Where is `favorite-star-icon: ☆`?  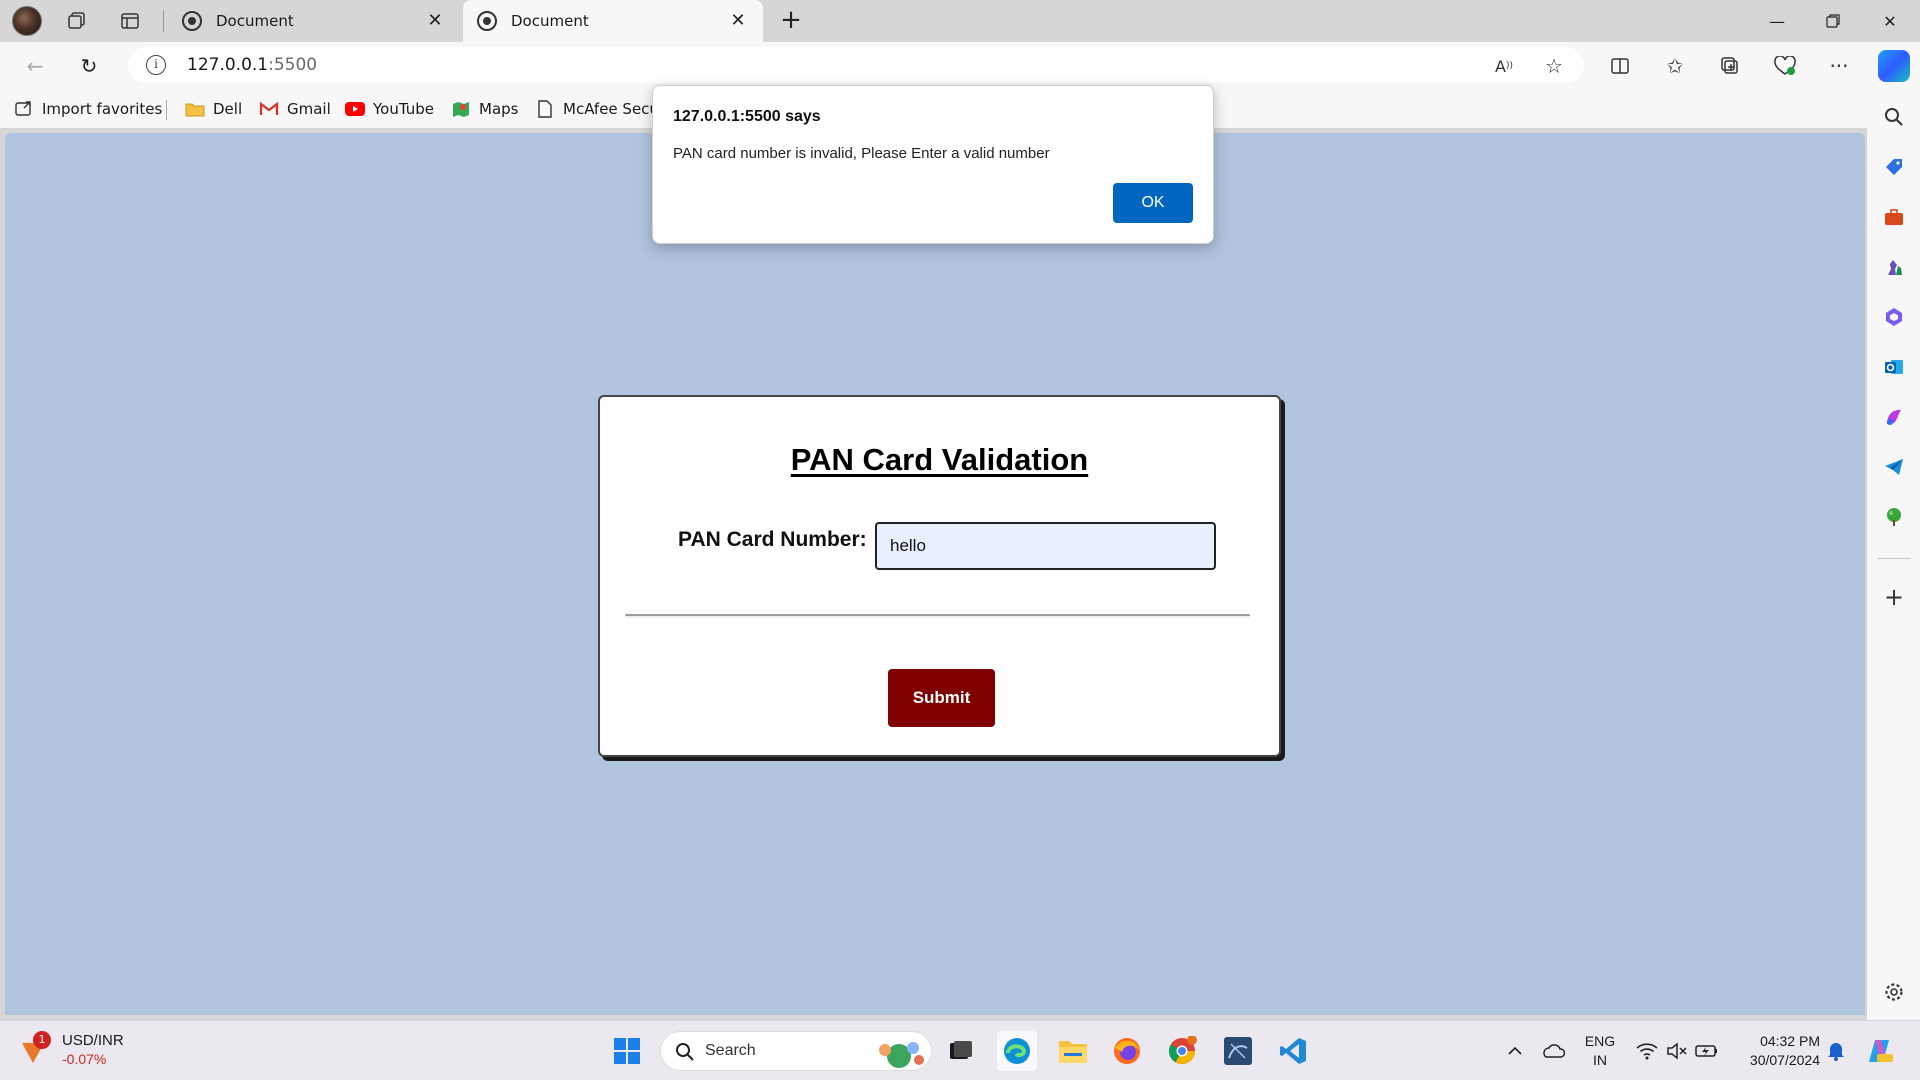
favorite-star-icon: ☆ is located at coordinates (1554, 66).